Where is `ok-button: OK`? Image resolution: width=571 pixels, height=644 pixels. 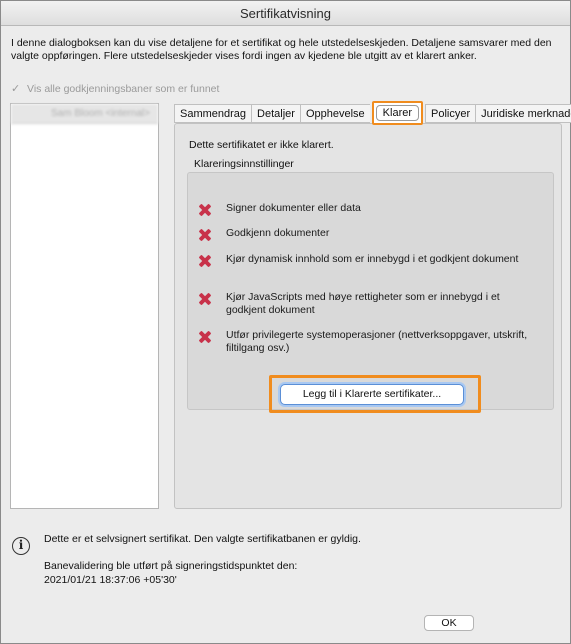
ok-button: OK is located at coordinates (449, 623).